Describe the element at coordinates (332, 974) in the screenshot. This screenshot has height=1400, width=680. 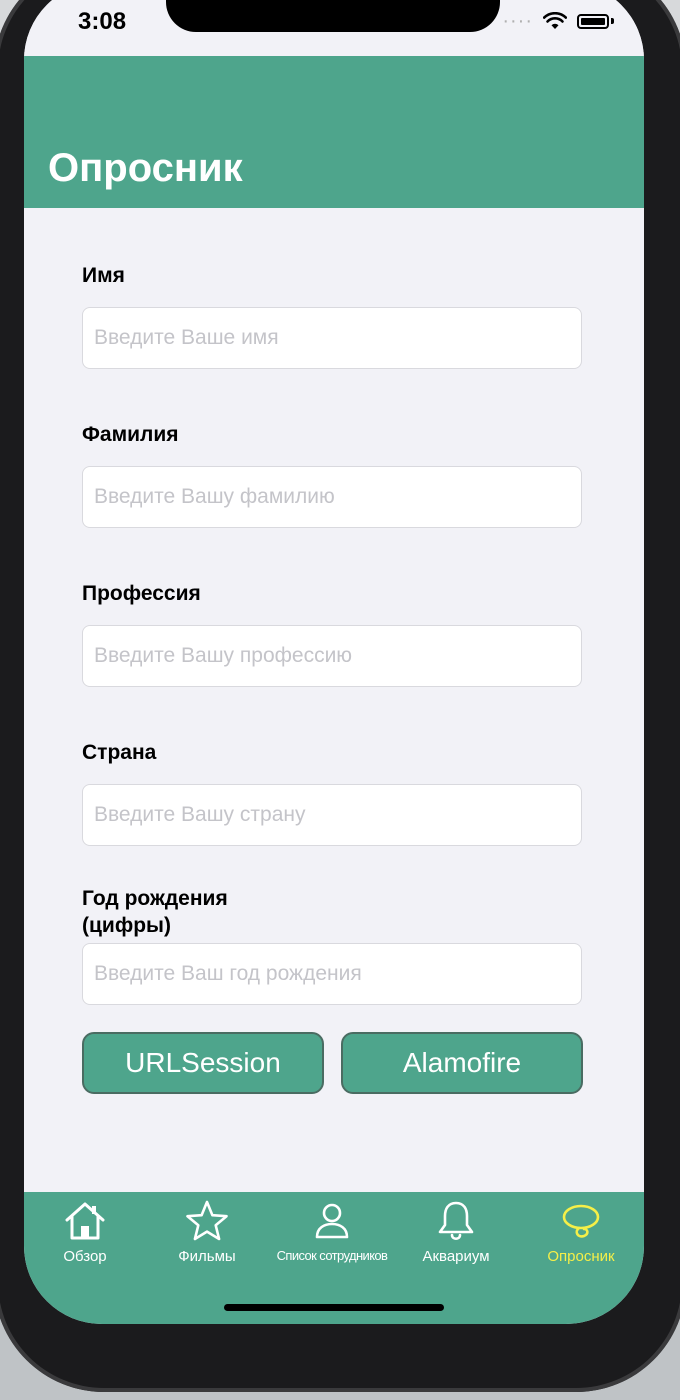
I see `birth-year-input` at that location.